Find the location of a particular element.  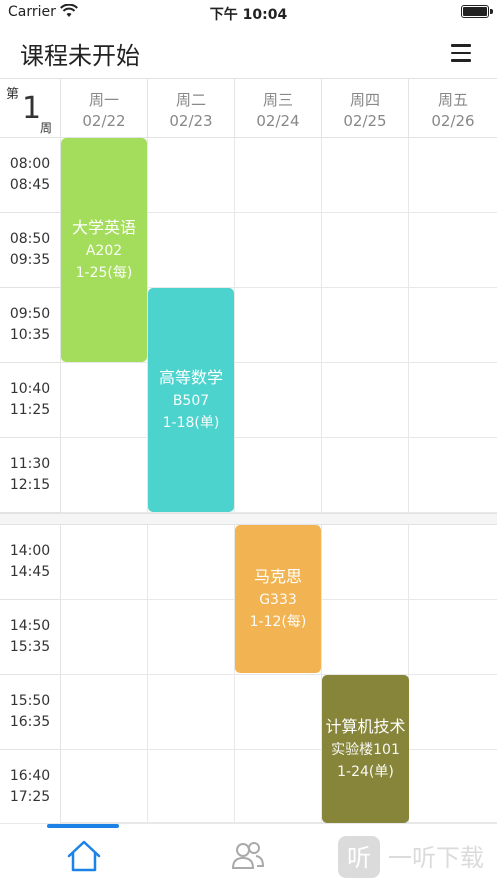

day-date: 02/24 is located at coordinates (278, 121).